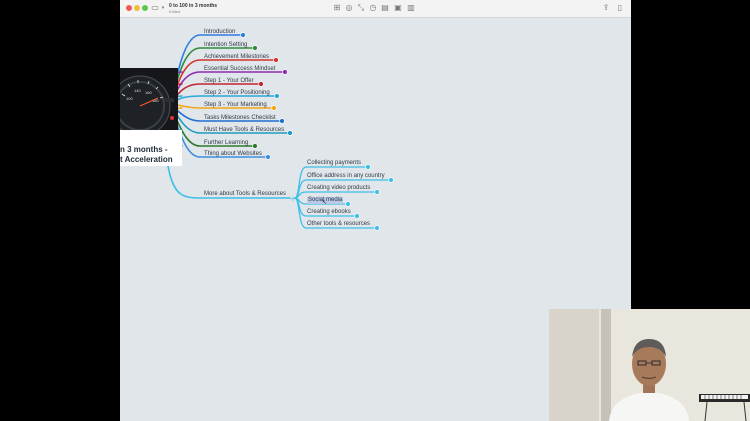 The width and height of the screenshot is (750, 421). I want to click on subtopic-office-address-in-any-country-label: Office address in any country, so click(346, 176).